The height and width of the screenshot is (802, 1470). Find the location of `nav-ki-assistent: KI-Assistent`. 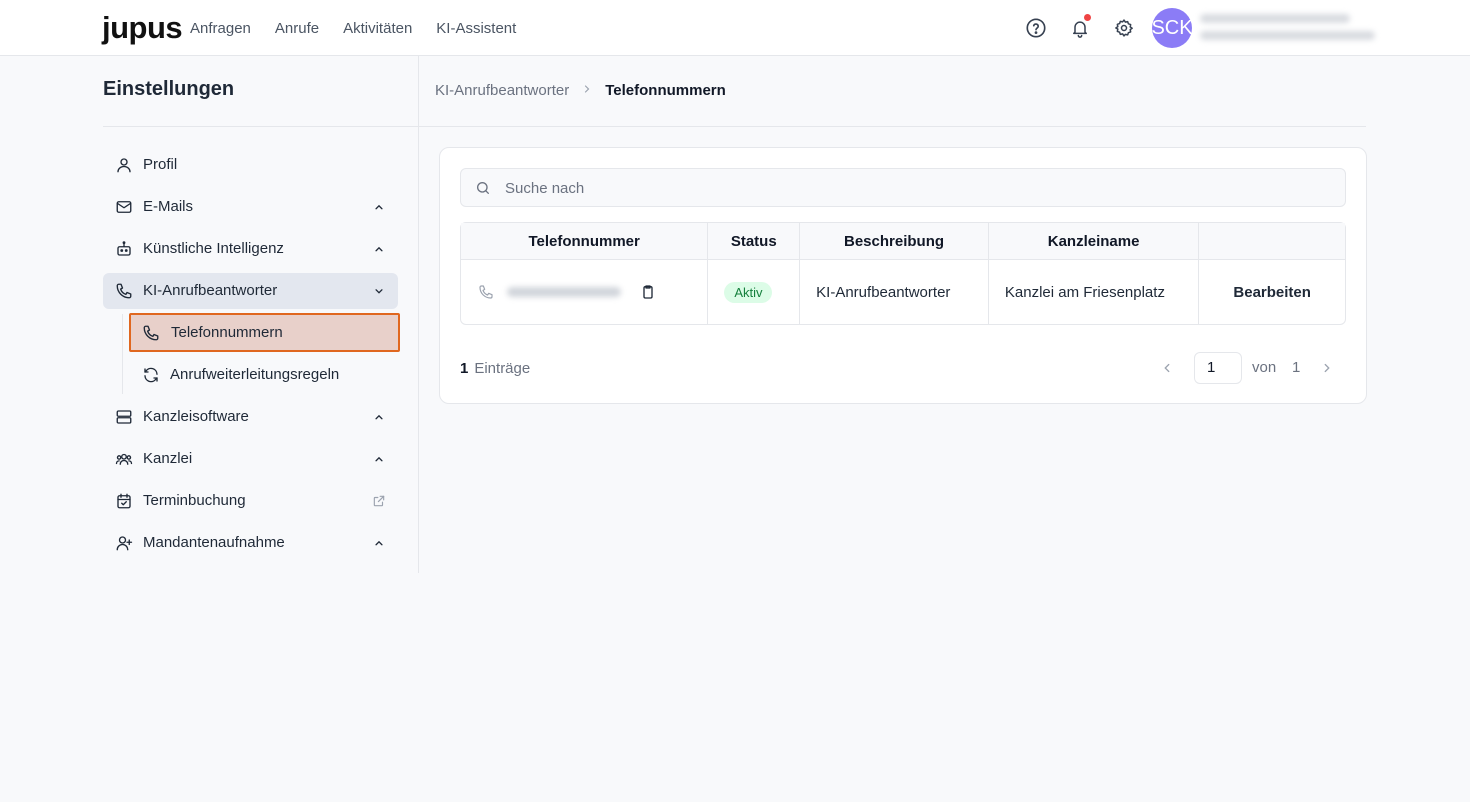

nav-ki-assistent: KI-Assistent is located at coordinates (476, 28).